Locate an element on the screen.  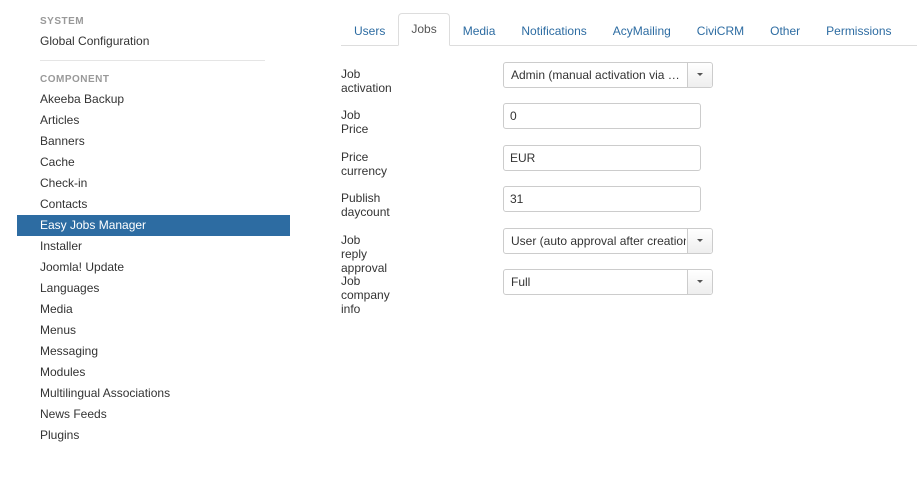
job-activation-value: Admin (manual activation via backend) is located at coordinates (598, 75).